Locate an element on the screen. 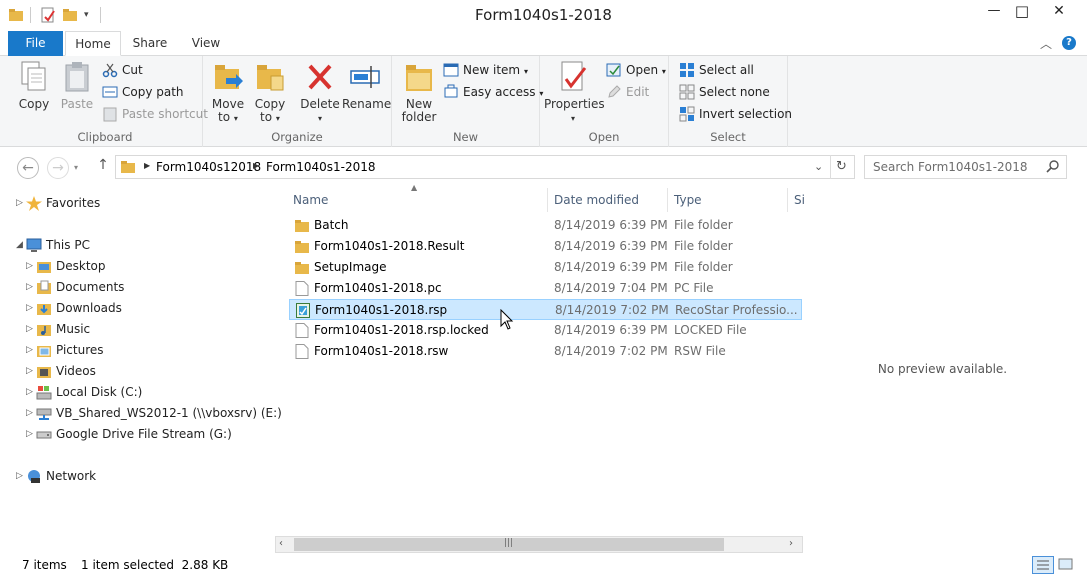  paste-label: Paste is located at coordinates (77, 104).